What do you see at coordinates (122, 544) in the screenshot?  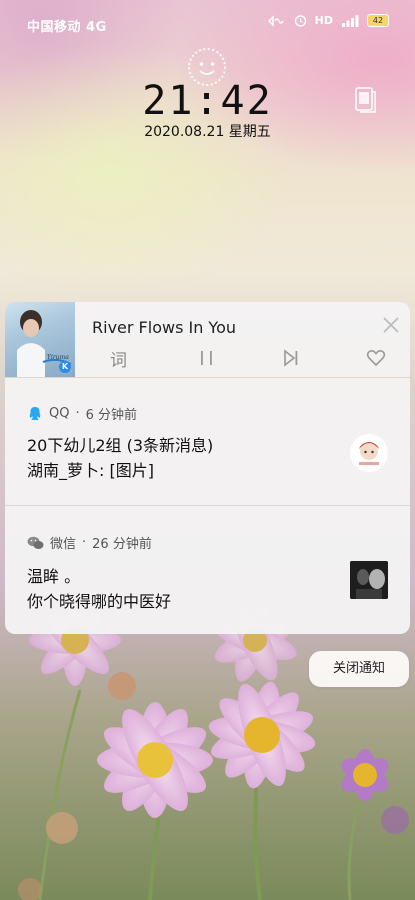 I see `notification-time: 26 分钟前` at bounding box center [122, 544].